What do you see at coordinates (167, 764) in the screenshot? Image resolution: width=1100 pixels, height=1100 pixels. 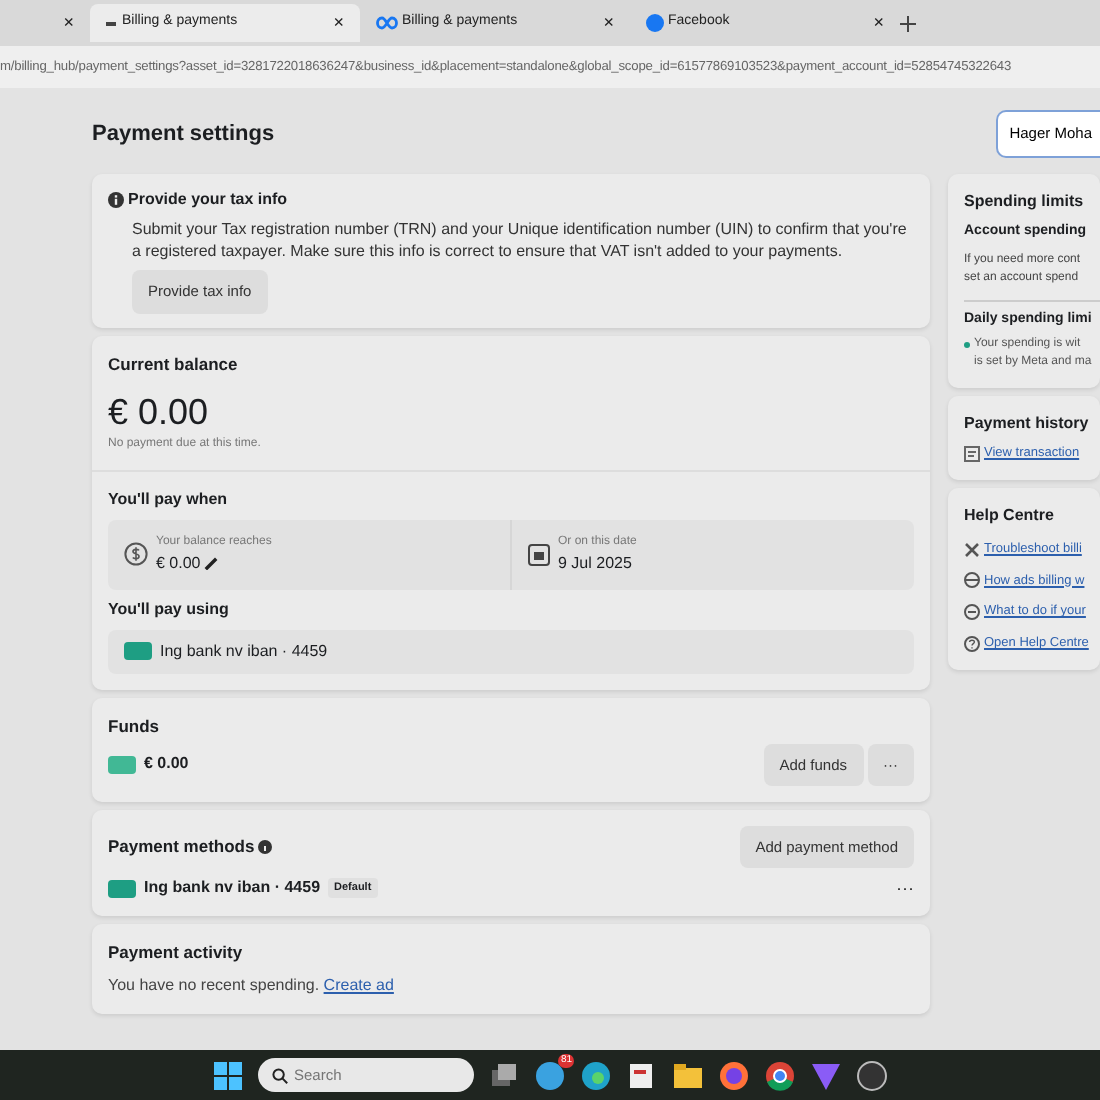 I see `funds-amount: € 0.00` at bounding box center [167, 764].